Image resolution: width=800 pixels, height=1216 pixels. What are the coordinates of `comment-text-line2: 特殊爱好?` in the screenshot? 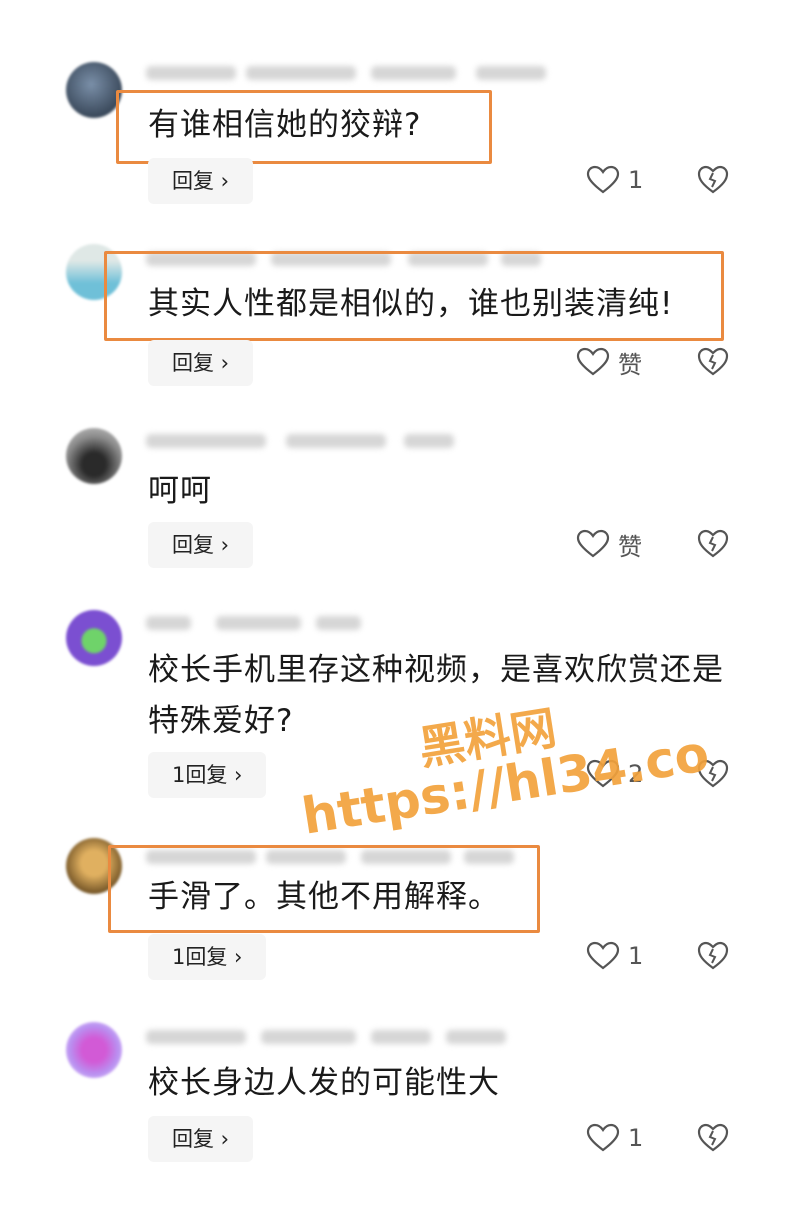 It's located at (221, 721).